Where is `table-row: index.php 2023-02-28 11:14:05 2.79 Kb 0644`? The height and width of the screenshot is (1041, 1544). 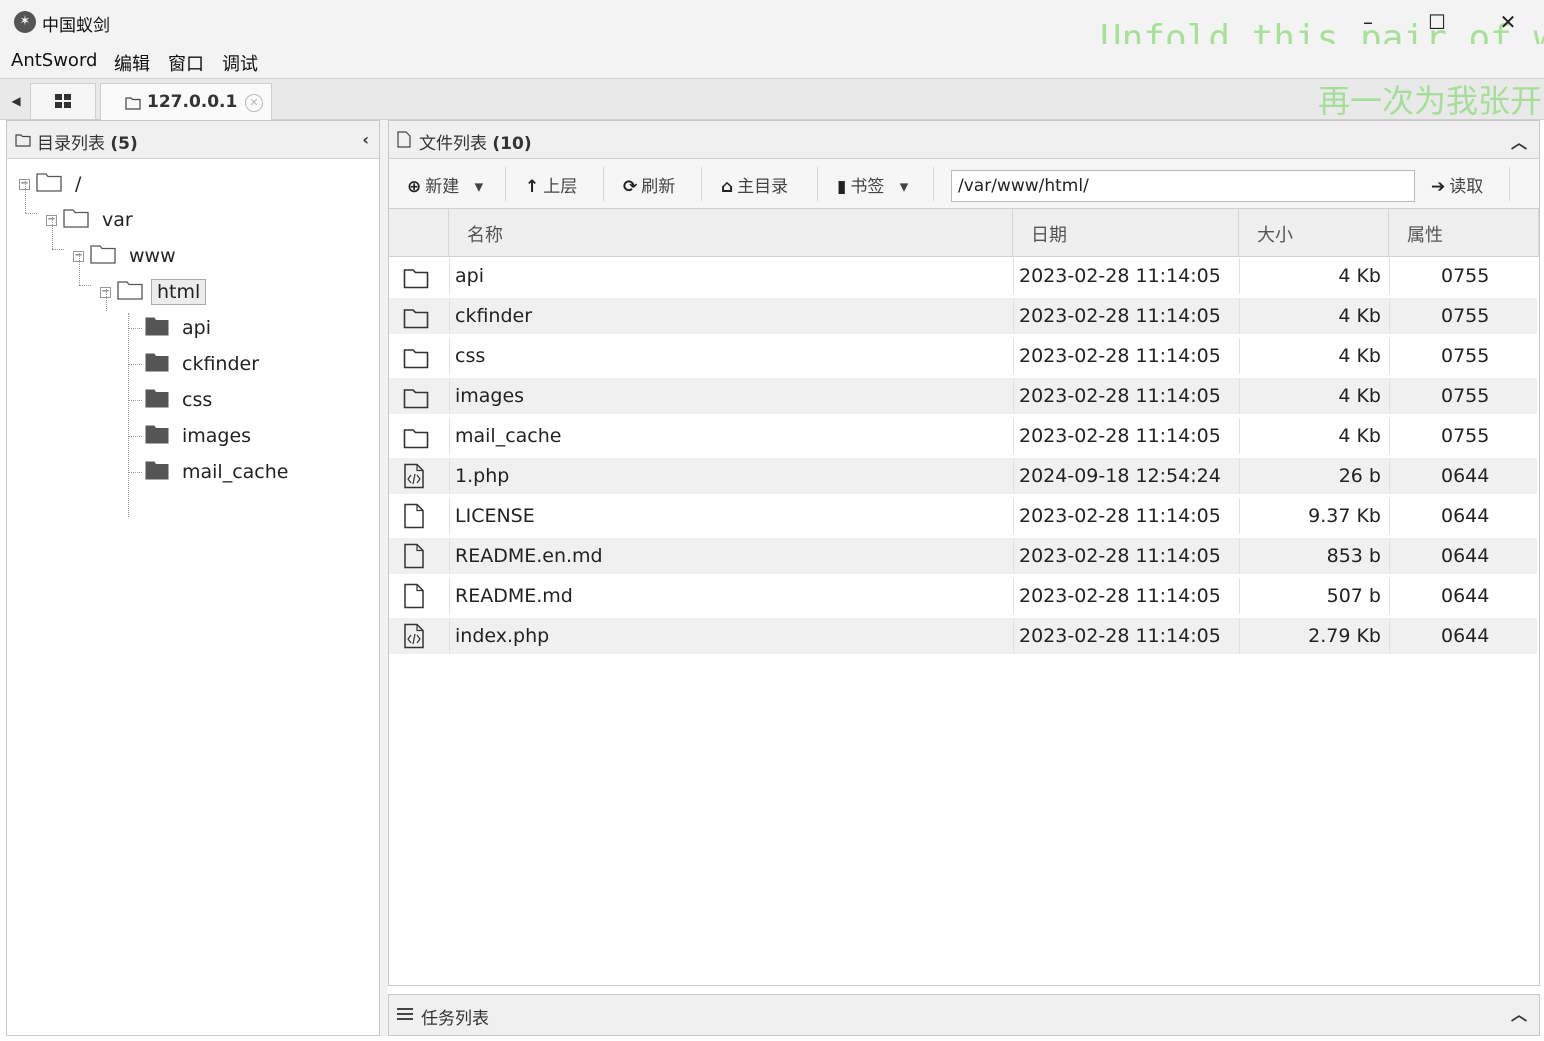 table-row: index.php 2023-02-28 11:14:05 2.79 Kb 0644 is located at coordinates (963, 636).